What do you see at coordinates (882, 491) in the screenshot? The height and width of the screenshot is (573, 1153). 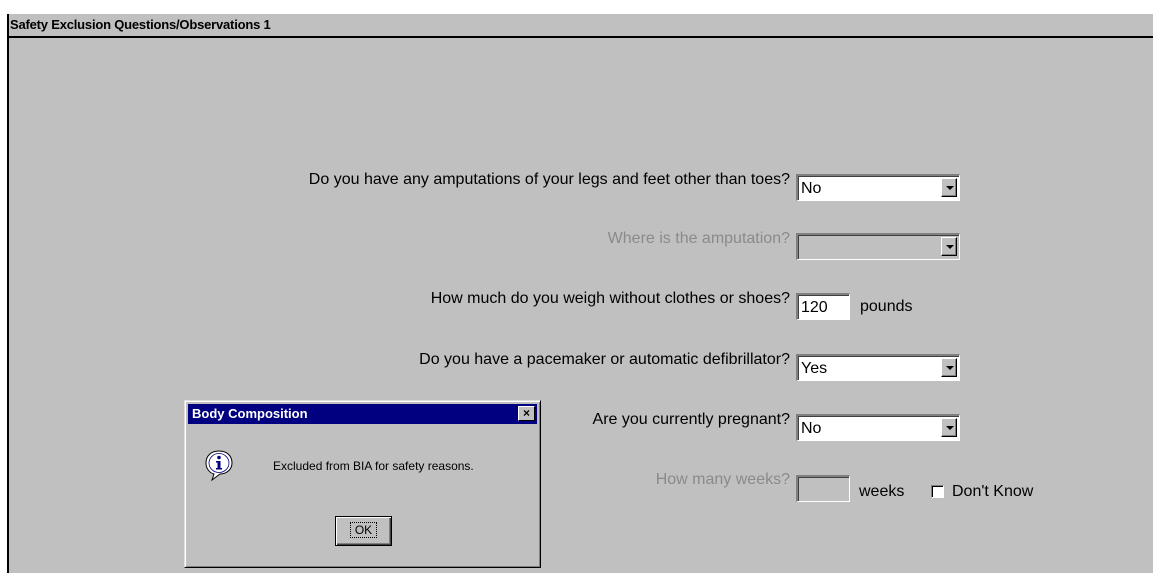 I see `weeks-unit-label: weeks` at bounding box center [882, 491].